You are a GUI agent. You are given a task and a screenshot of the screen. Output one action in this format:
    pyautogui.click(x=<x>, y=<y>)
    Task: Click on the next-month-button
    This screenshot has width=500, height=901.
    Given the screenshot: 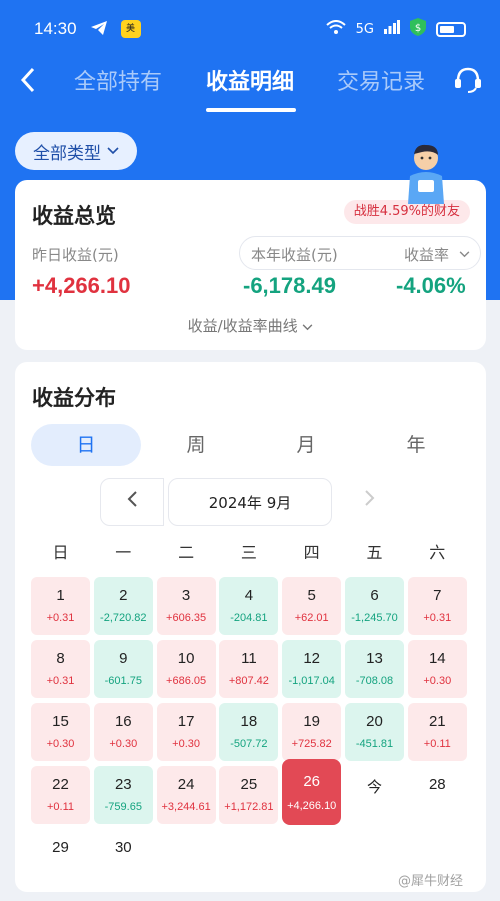 What is the action you would take?
    pyautogui.click(x=370, y=502)
    